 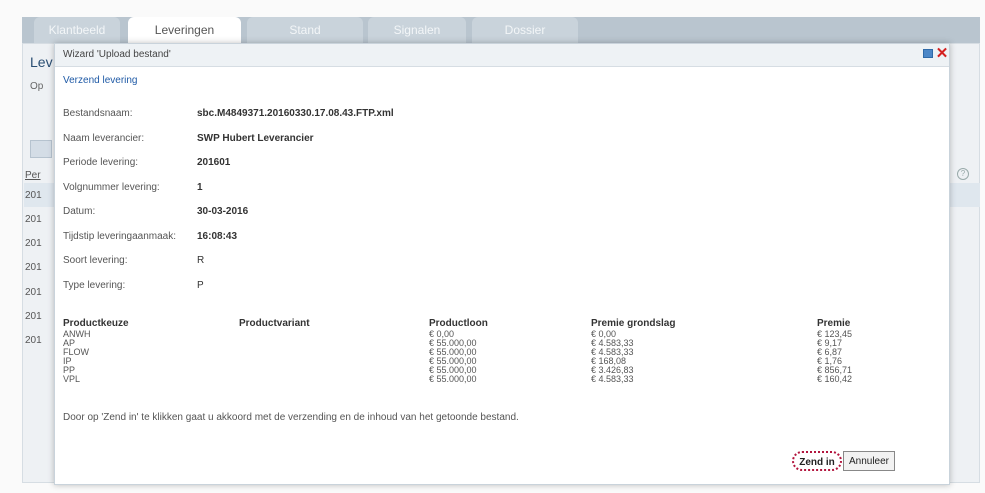 What do you see at coordinates (100, 80) in the screenshot?
I see `dialog-subtitle: Verzend levering` at bounding box center [100, 80].